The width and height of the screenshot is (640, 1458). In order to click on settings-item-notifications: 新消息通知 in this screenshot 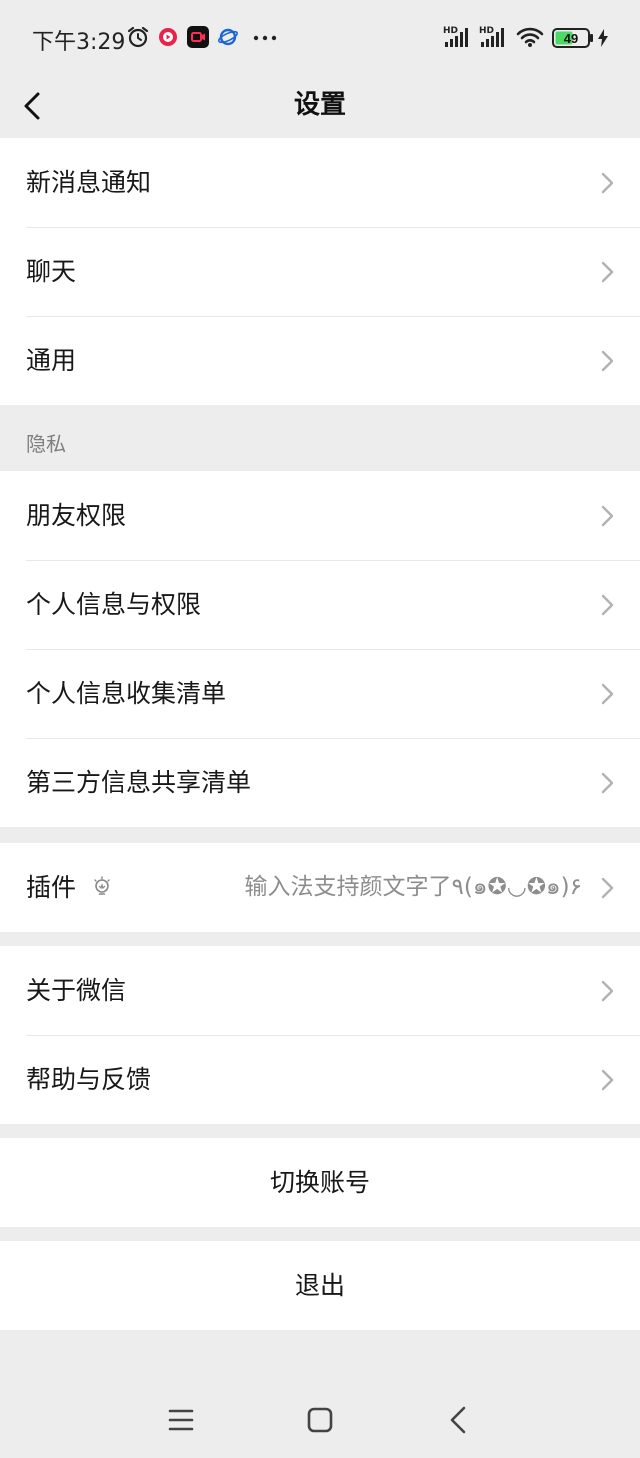, I will do `click(320, 182)`.